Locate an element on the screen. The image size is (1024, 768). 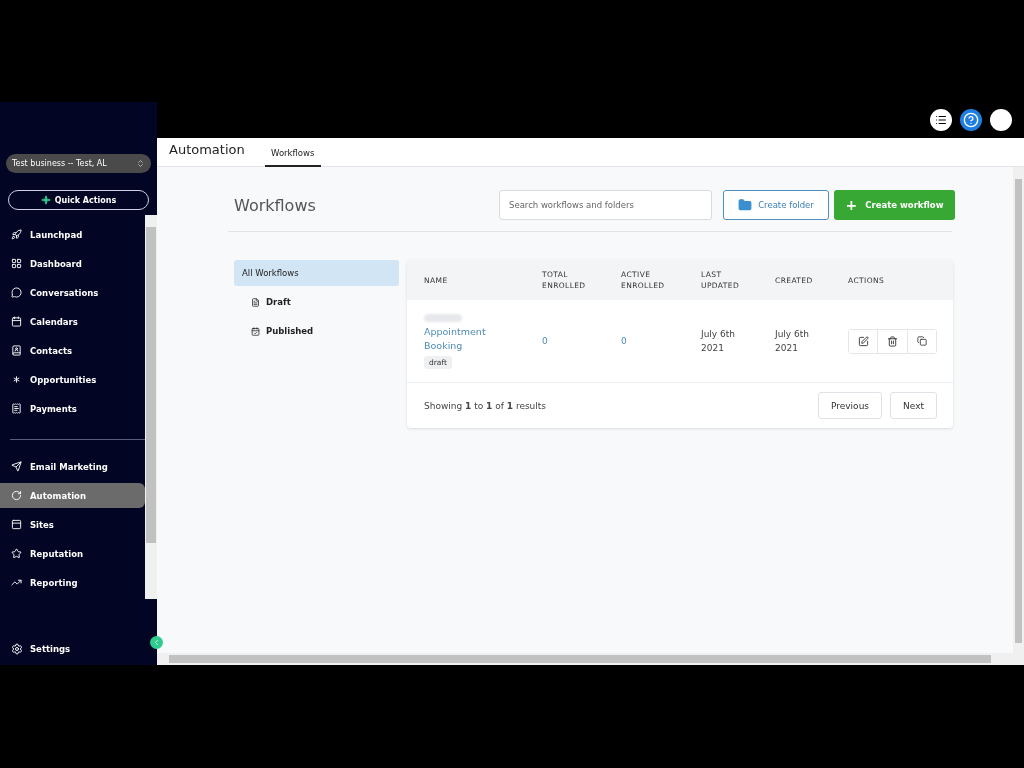
business-selector: Test business -- Test, AL is located at coordinates (78, 163).